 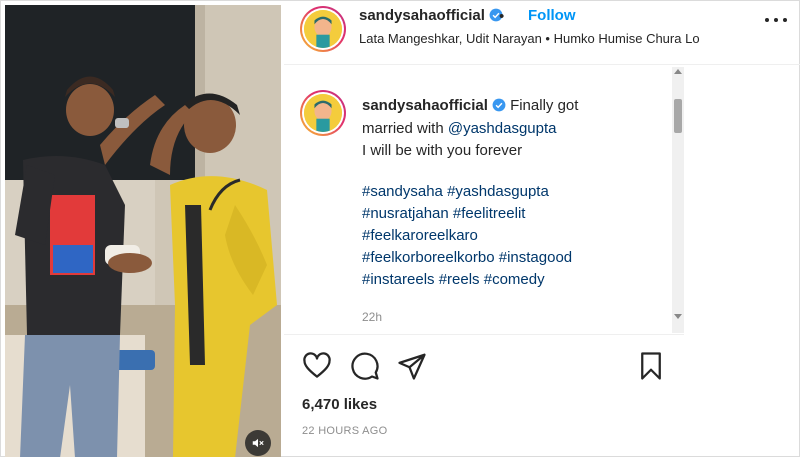 What do you see at coordinates (345, 431) in the screenshot?
I see `post-timestamp: 22 HOURS AGO` at bounding box center [345, 431].